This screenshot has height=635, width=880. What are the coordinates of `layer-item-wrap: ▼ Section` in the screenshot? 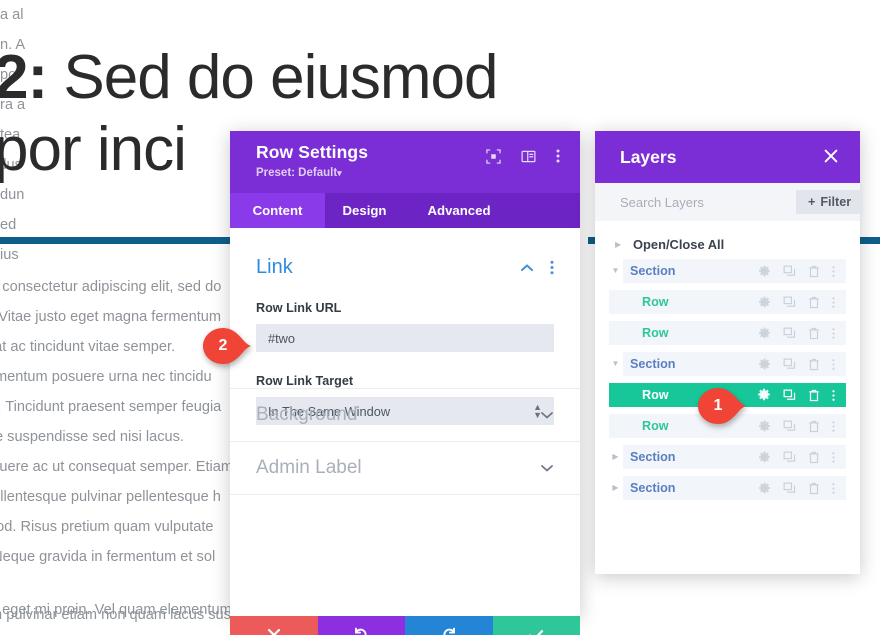 It's located at (727, 271).